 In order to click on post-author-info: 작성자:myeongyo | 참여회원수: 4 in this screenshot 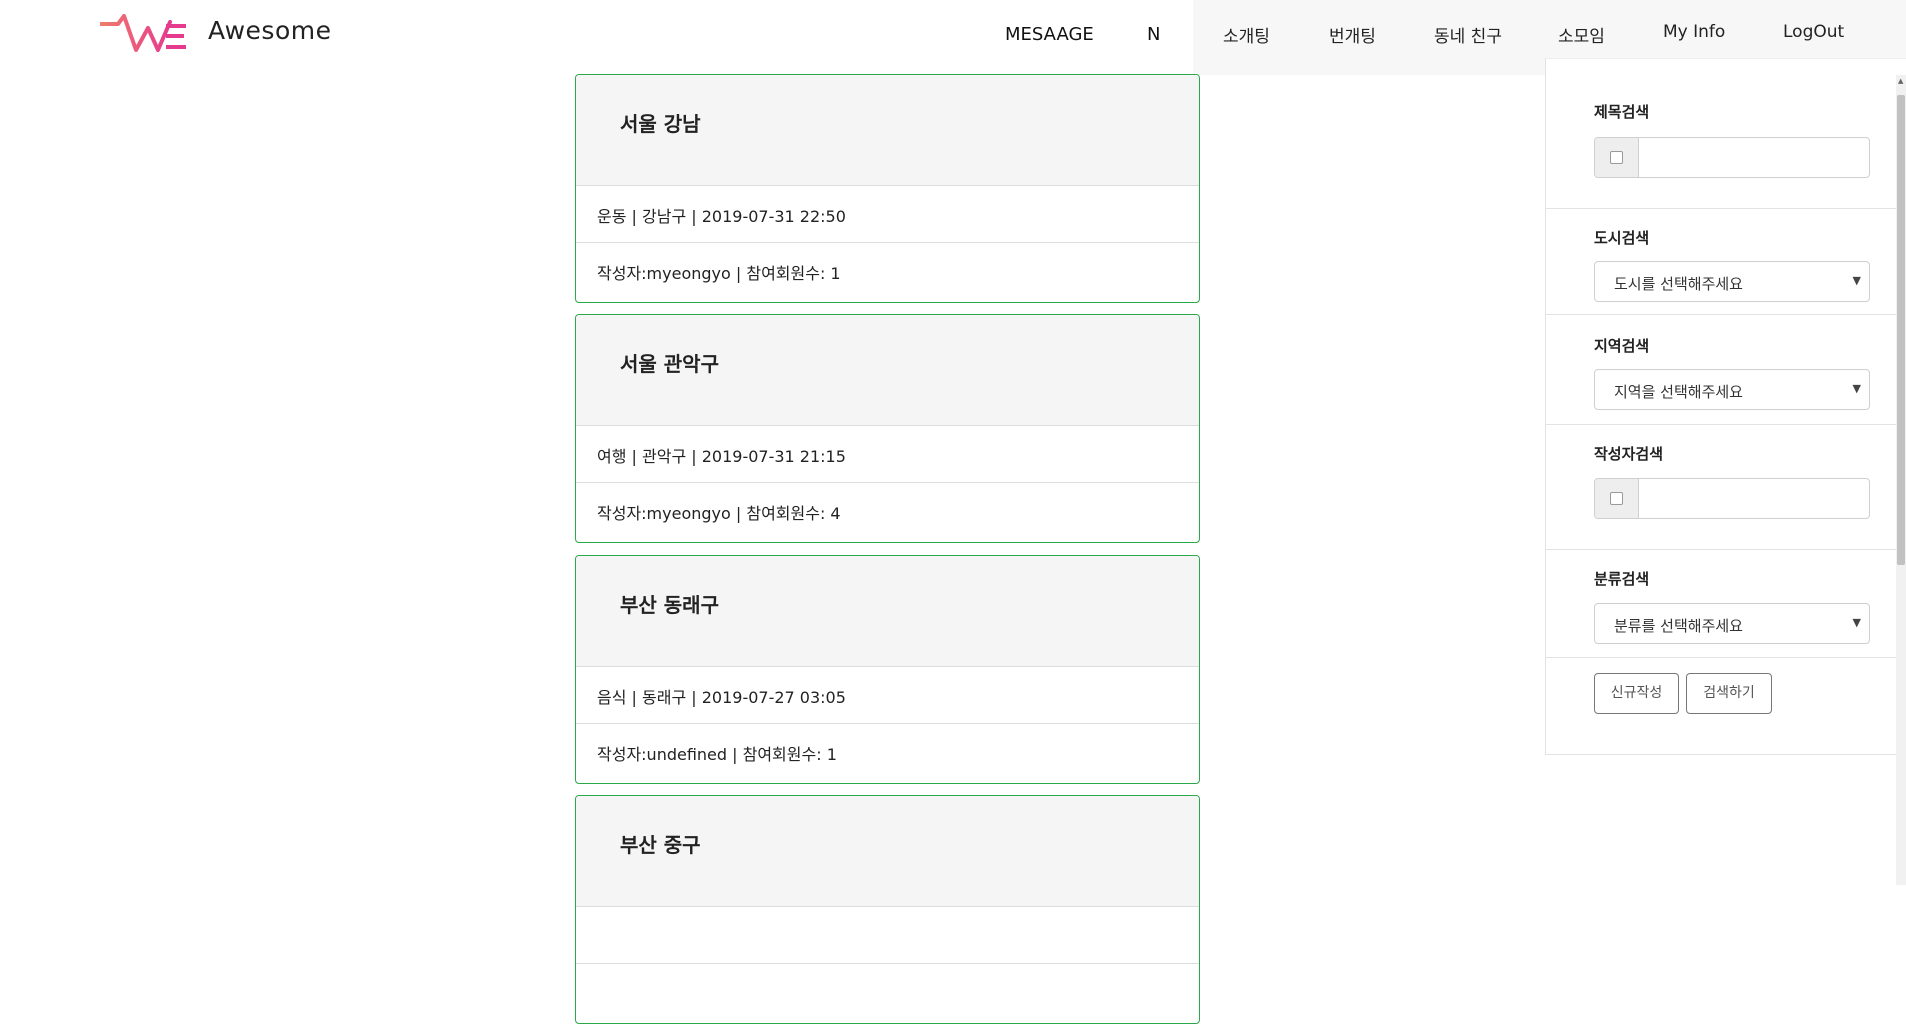, I will do `click(719, 513)`.